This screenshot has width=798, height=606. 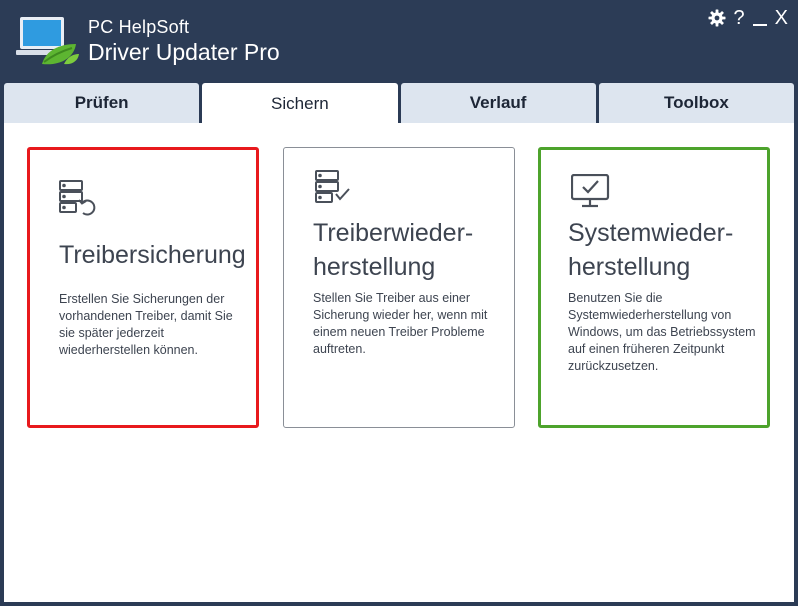 What do you see at coordinates (696, 103) in the screenshot?
I see `tab-toolbox: Toolbox` at bounding box center [696, 103].